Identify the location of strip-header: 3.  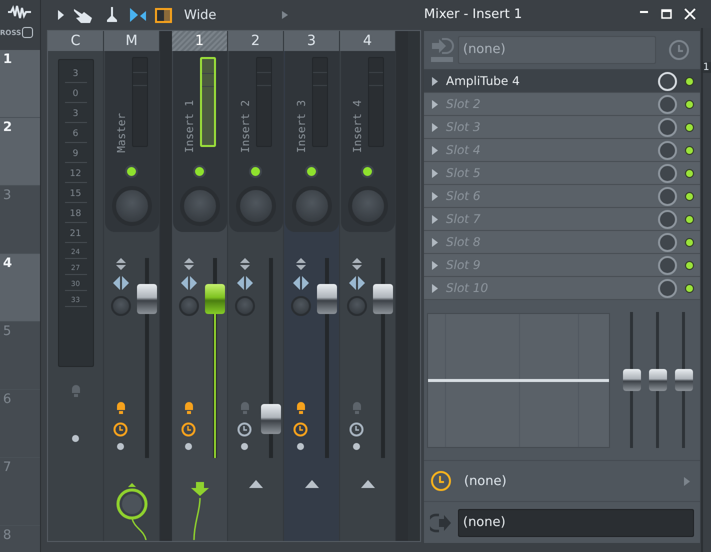
(311, 41).